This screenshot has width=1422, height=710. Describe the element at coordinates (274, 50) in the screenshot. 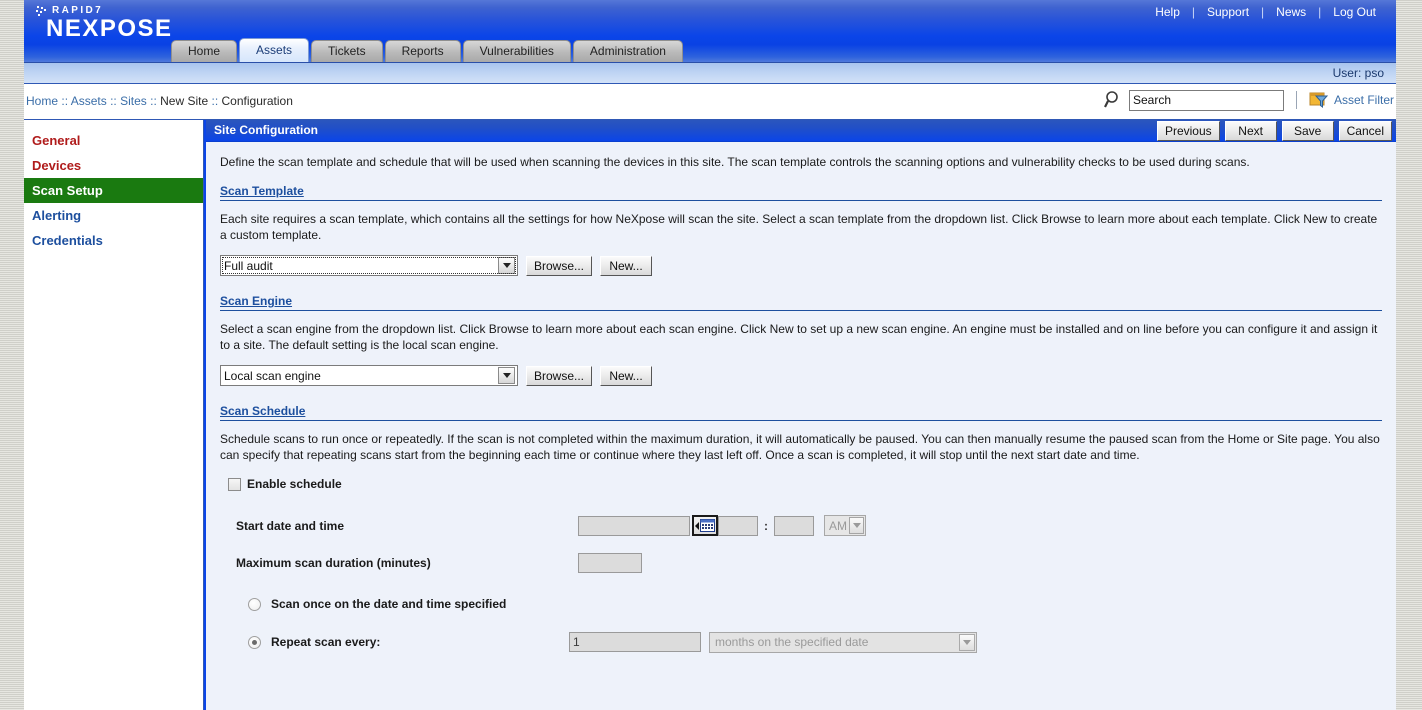

I see `tab-assets: Assets` at that location.